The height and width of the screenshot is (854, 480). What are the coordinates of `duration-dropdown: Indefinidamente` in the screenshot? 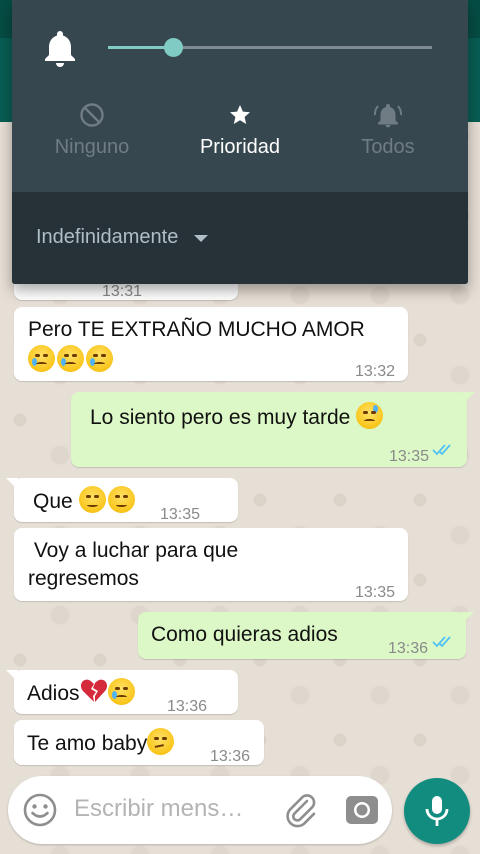 It's located at (122, 237).